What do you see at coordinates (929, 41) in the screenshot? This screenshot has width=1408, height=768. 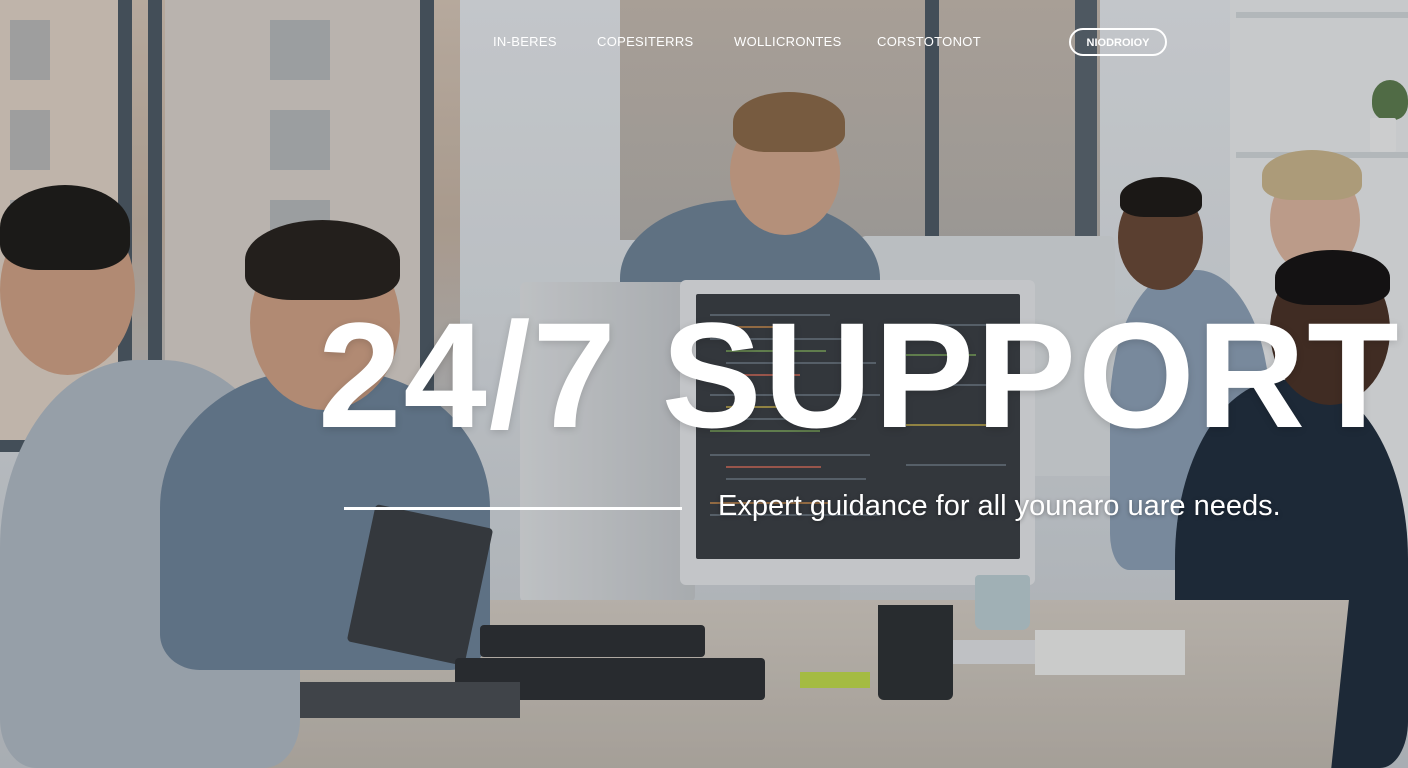 I see `nav-link-4: CORSTOTONOT` at bounding box center [929, 41].